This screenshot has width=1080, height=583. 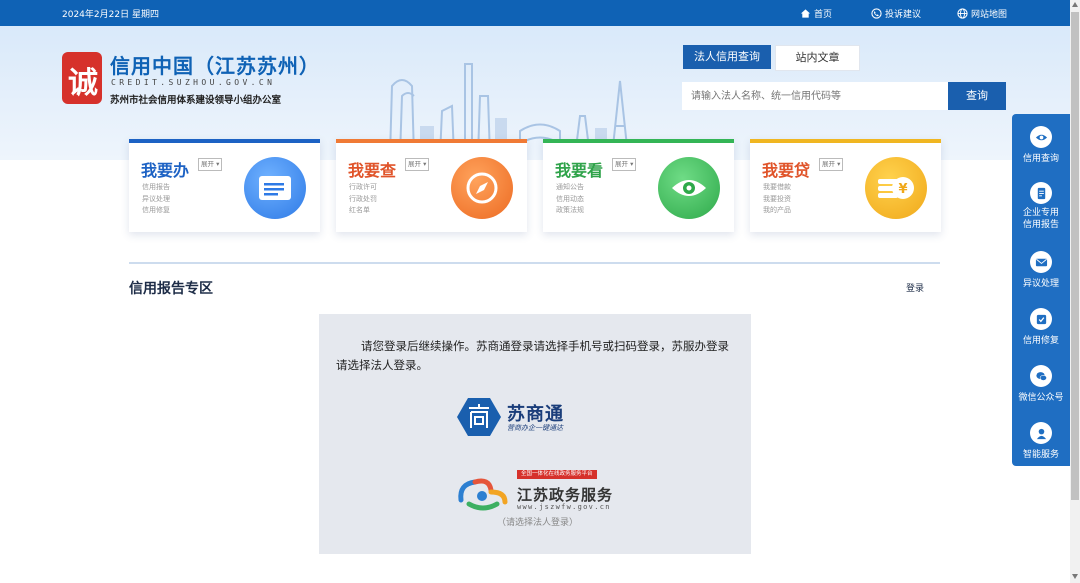 I want to click on sidebar-item-credit-query: 信用查询, so click(x=1041, y=145).